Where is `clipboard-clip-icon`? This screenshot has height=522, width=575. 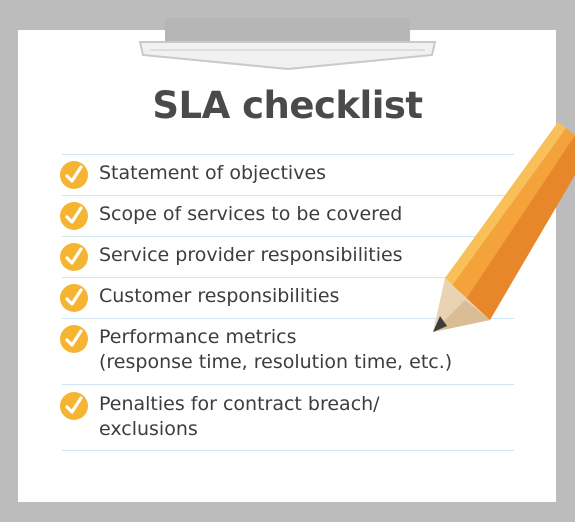
clipboard-clip-icon is located at coordinates (287, 44).